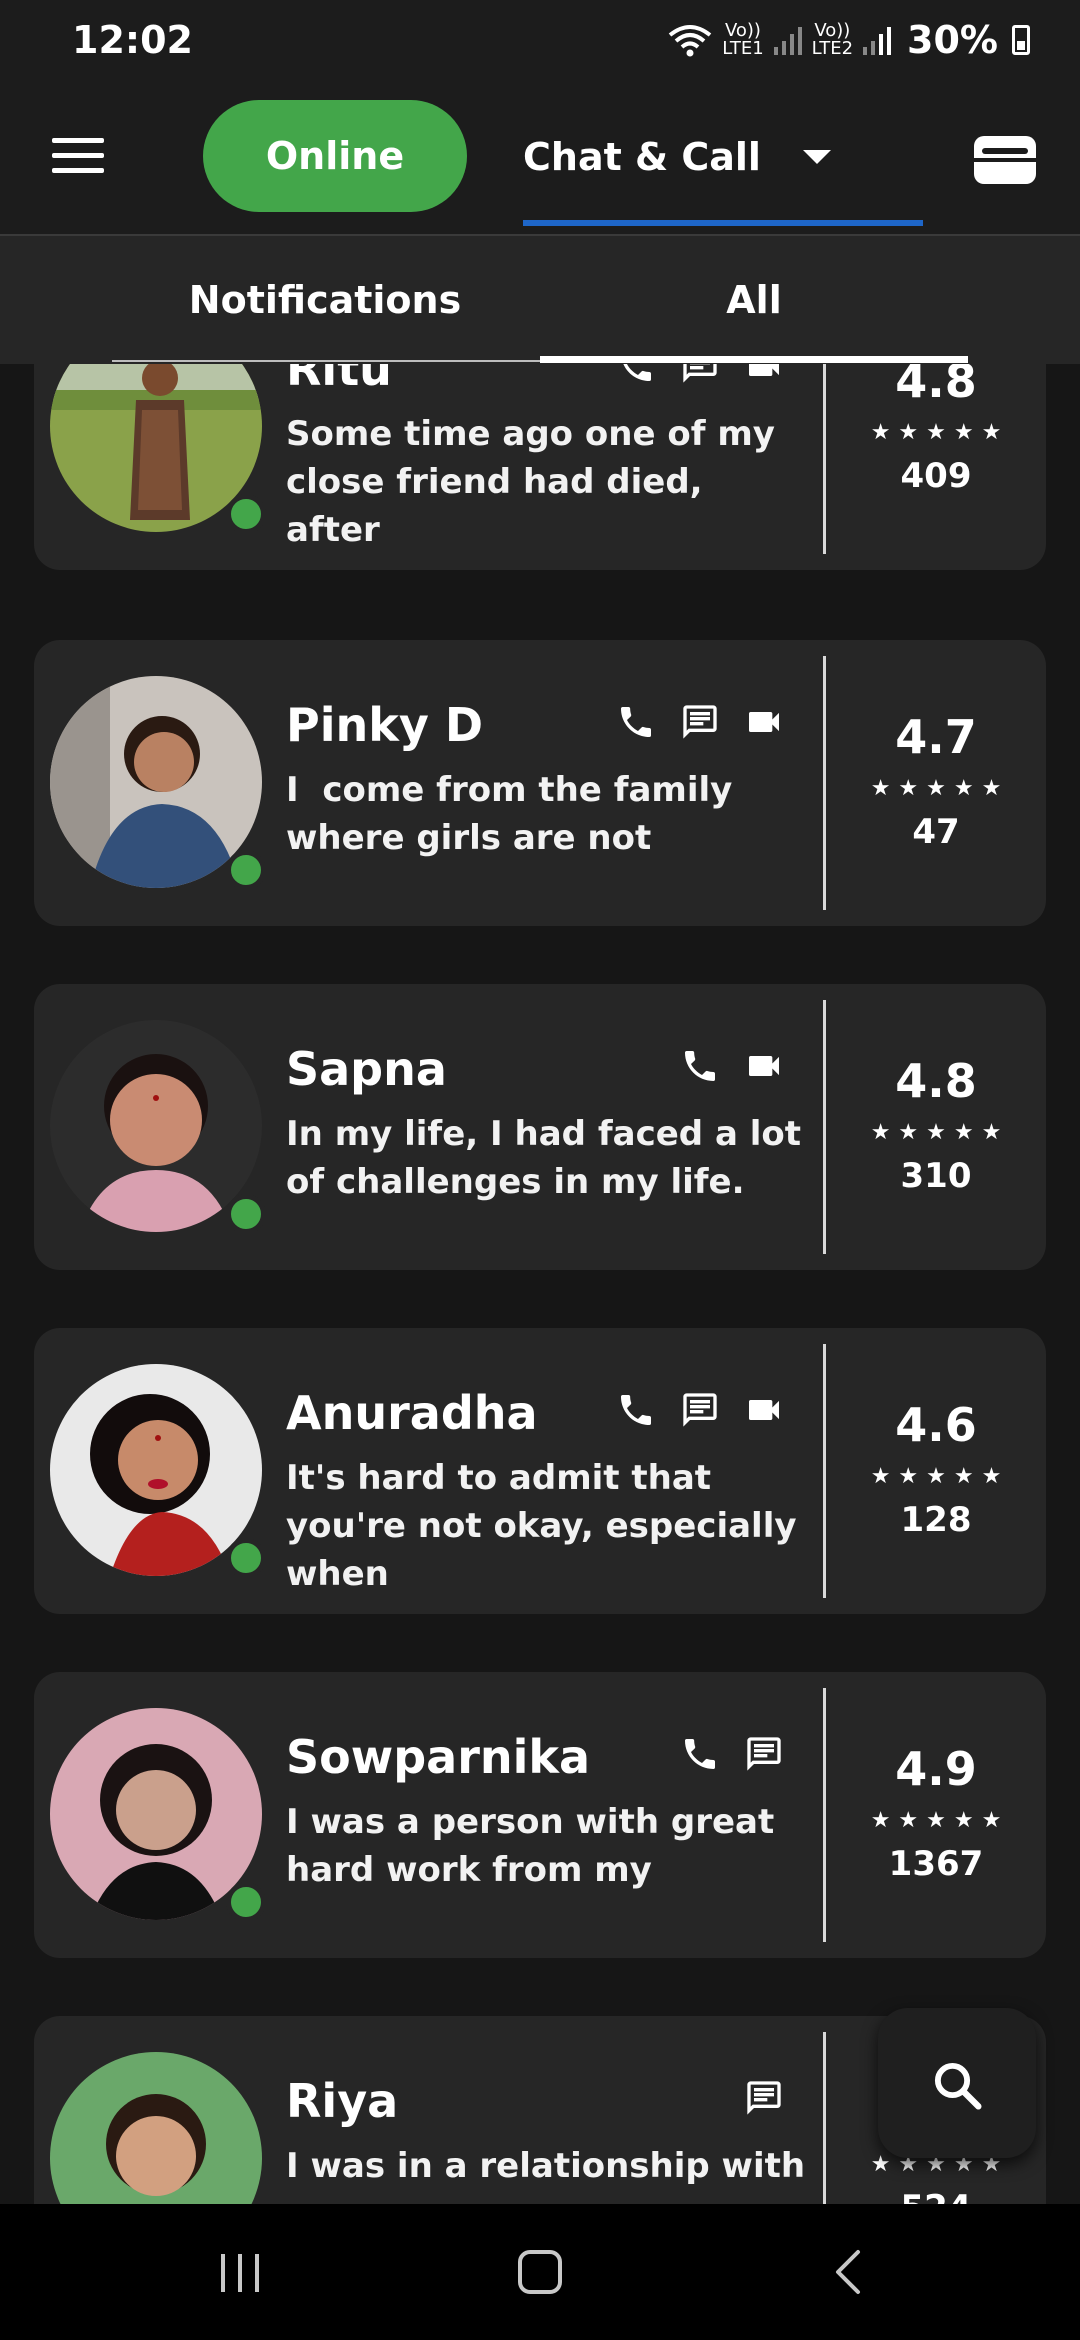 This screenshot has height=2340, width=1080. What do you see at coordinates (816, 157) in the screenshot?
I see `caret-down-icon` at bounding box center [816, 157].